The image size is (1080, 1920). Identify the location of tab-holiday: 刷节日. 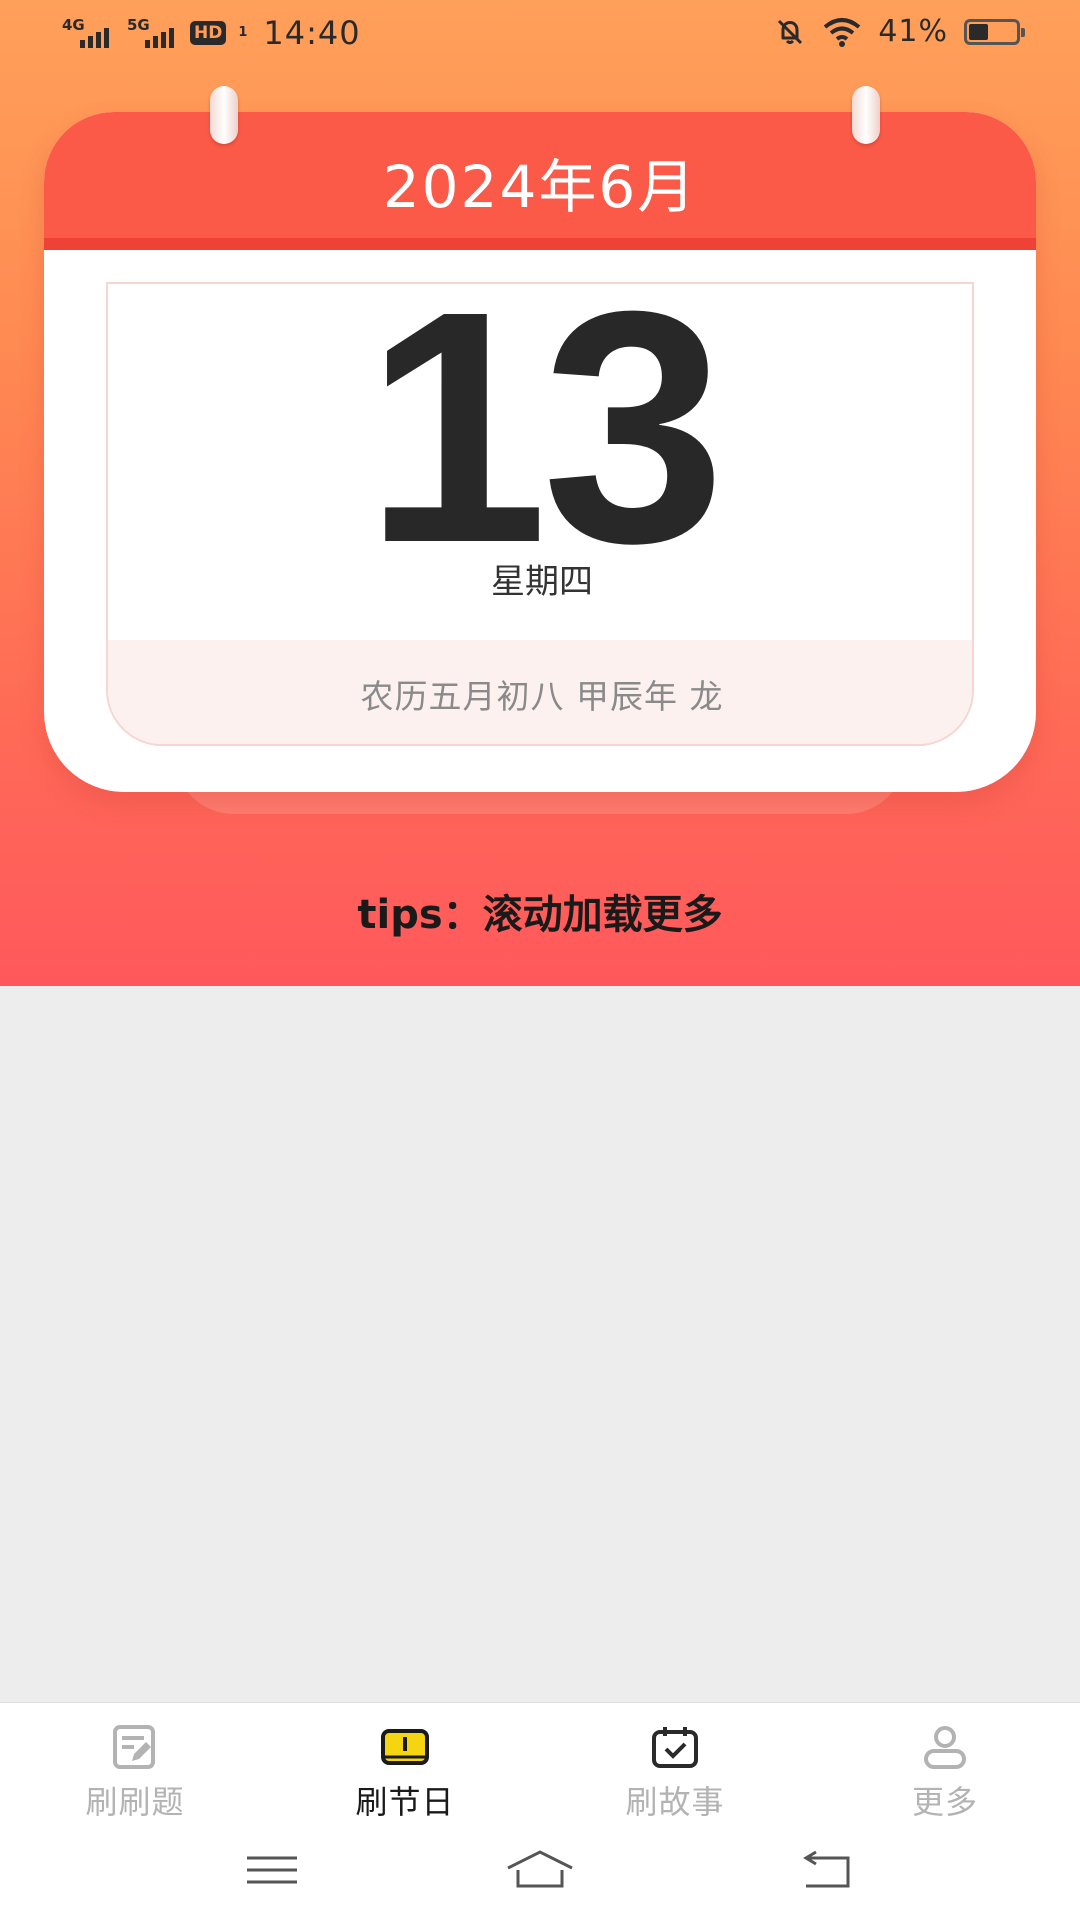
(405, 1765).